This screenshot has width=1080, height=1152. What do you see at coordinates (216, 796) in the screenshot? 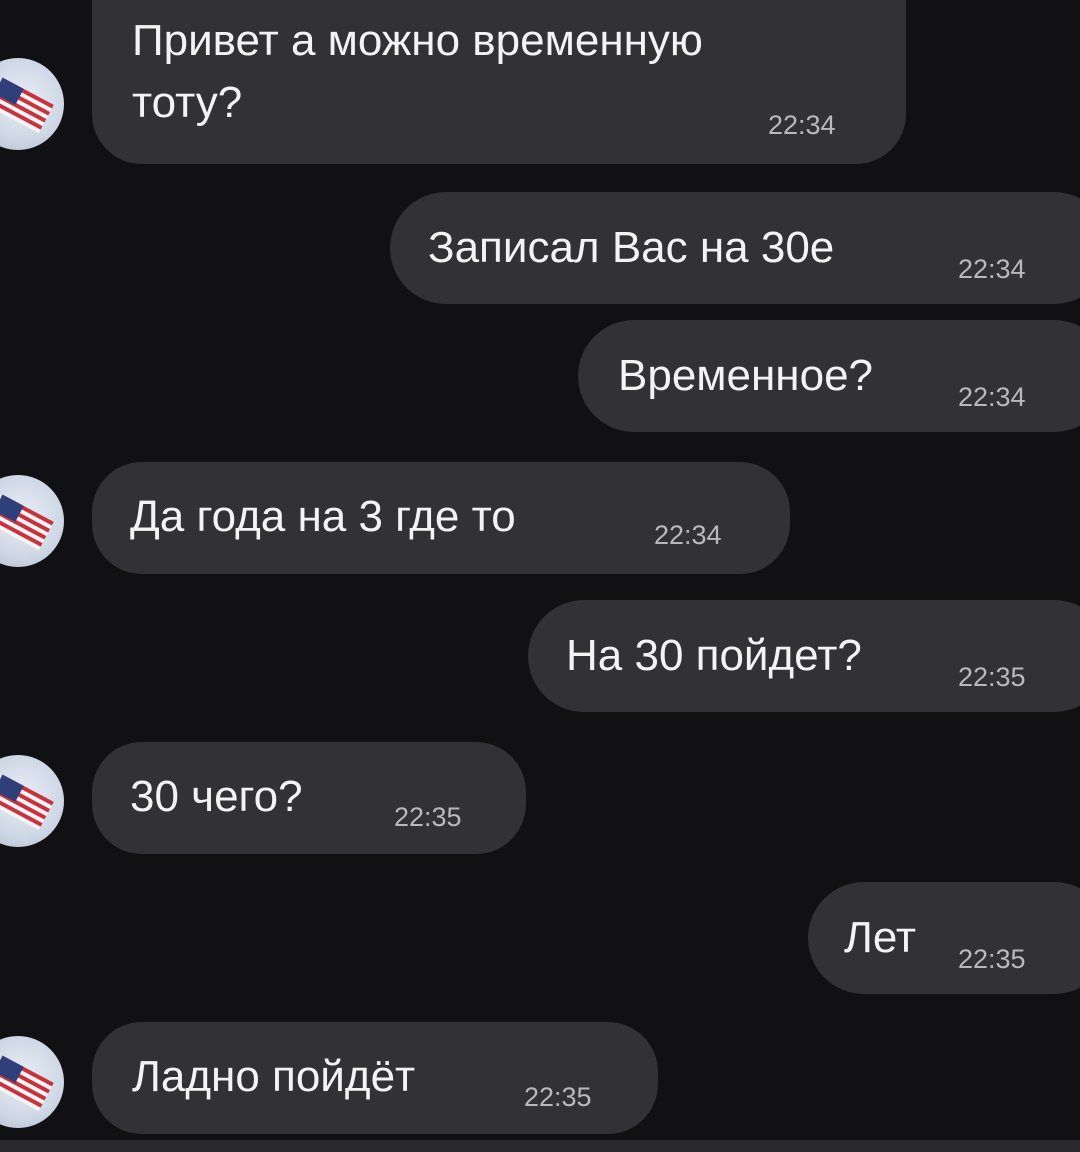
I see `message-text: 30 чего?` at bounding box center [216, 796].